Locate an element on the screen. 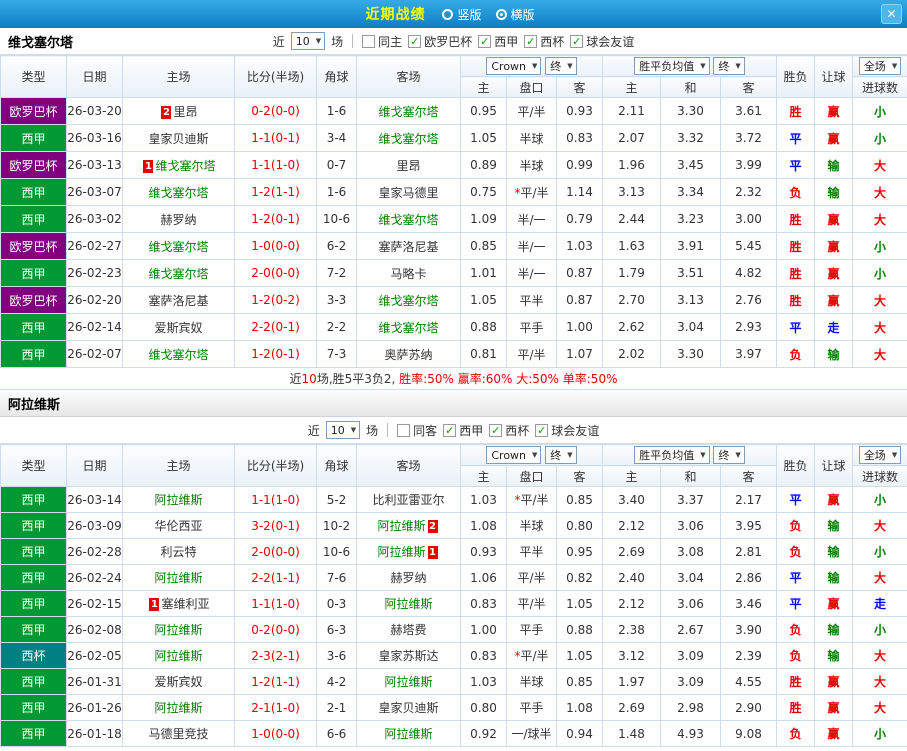  team2-league-checkboxes: 同客 ✓ 西甲 ✓ 西杯 ✓ 球会友谊 is located at coordinates (498, 430).